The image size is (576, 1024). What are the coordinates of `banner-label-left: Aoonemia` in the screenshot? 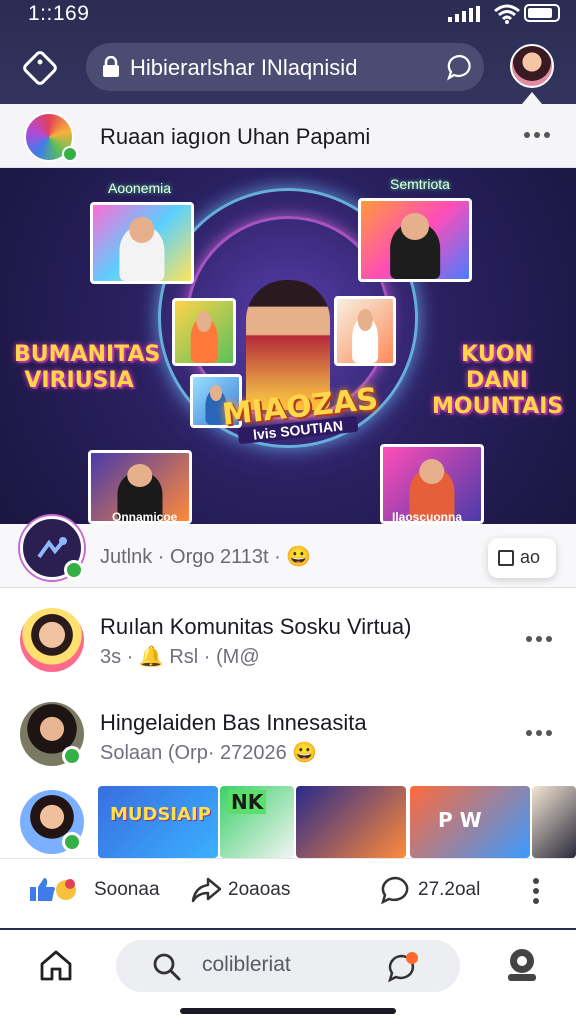 It's located at (140, 188).